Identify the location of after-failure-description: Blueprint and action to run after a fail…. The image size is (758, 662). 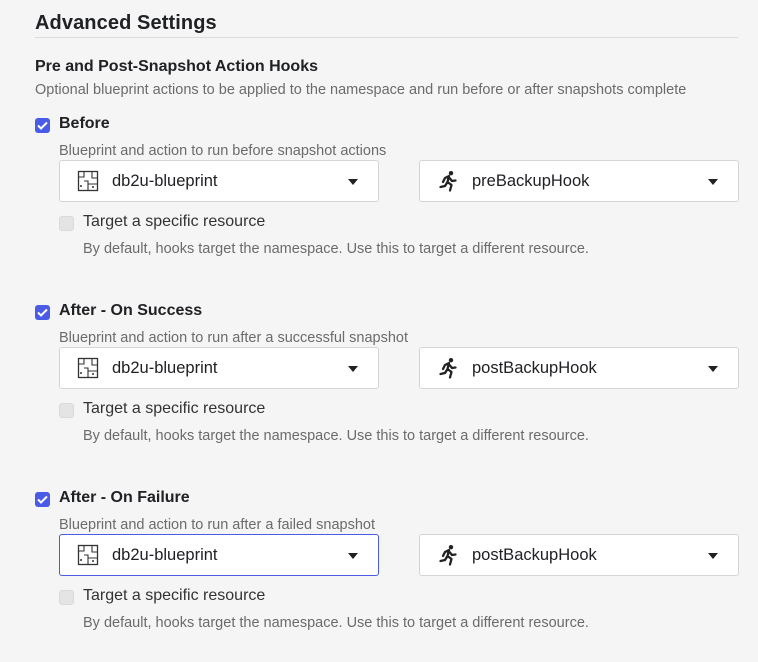
(217, 525).